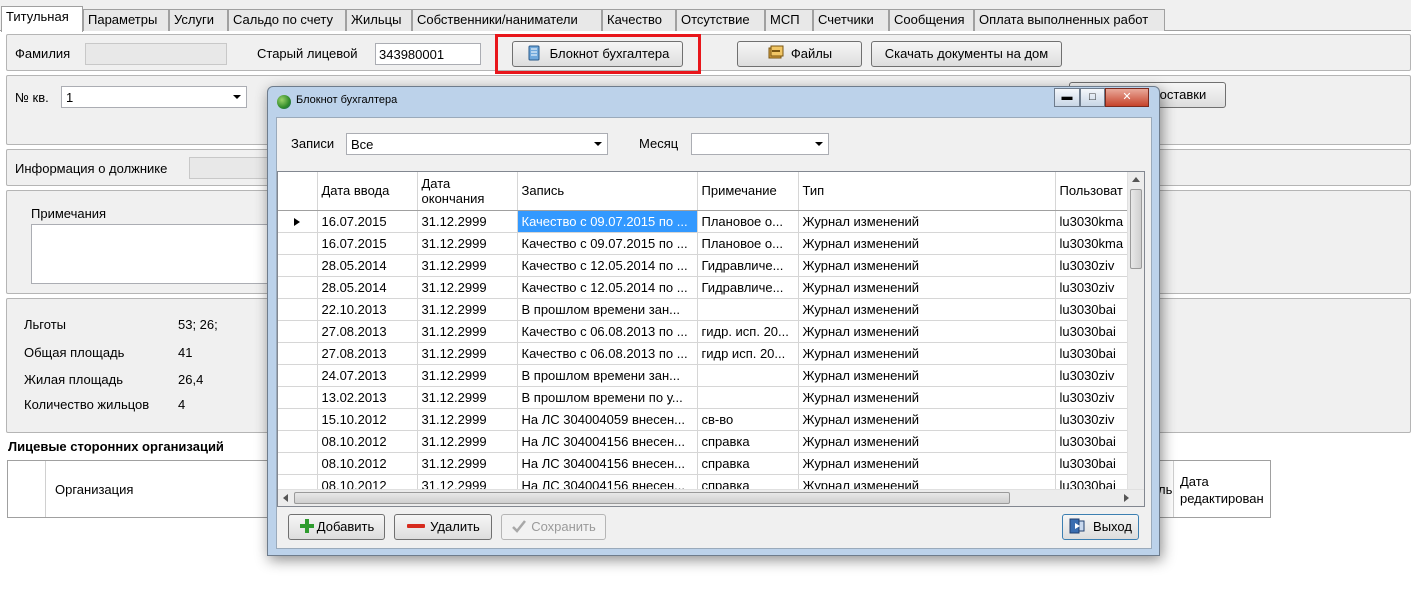  What do you see at coordinates (713, 101) in the screenshot?
I see `dialog-titlebar: Блокнот бухгалтера ▬ □ ✕` at bounding box center [713, 101].